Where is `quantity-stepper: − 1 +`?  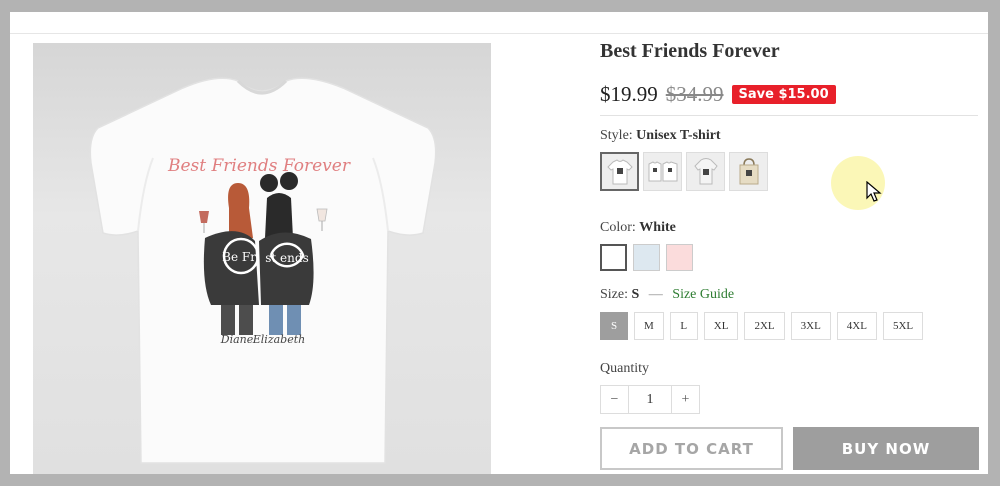
quantity-stepper: − 1 + is located at coordinates (650, 399).